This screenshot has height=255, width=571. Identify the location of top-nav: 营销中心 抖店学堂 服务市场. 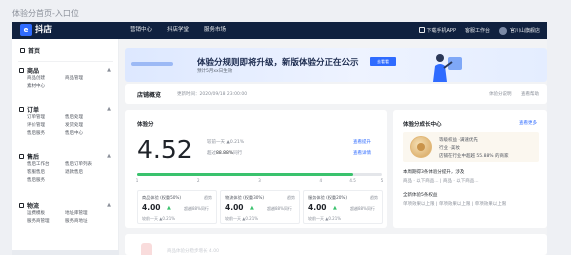
(185, 30).